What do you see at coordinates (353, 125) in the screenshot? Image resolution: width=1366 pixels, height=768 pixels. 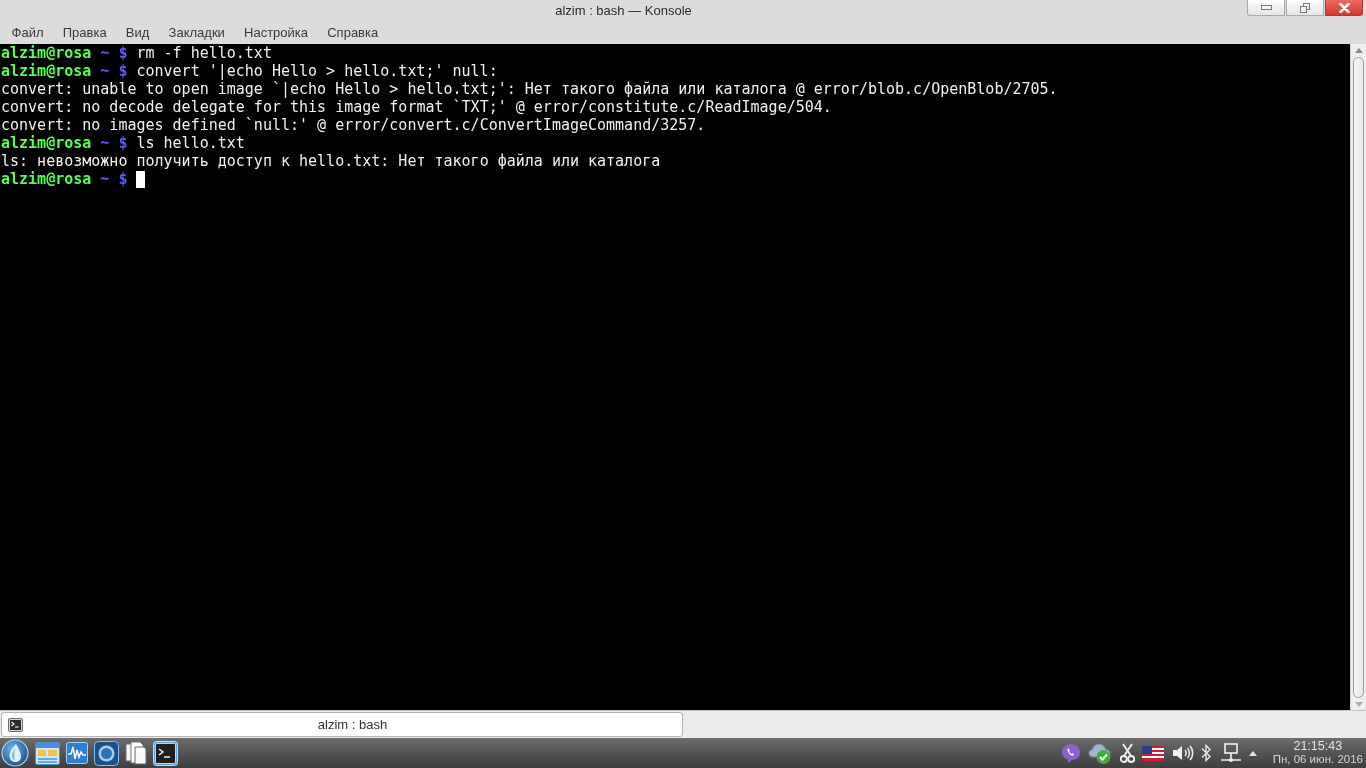 I see `output-line: convert: no images defined `null:' @ error/convert.c/ConvertImageCommand/3257.` at bounding box center [353, 125].